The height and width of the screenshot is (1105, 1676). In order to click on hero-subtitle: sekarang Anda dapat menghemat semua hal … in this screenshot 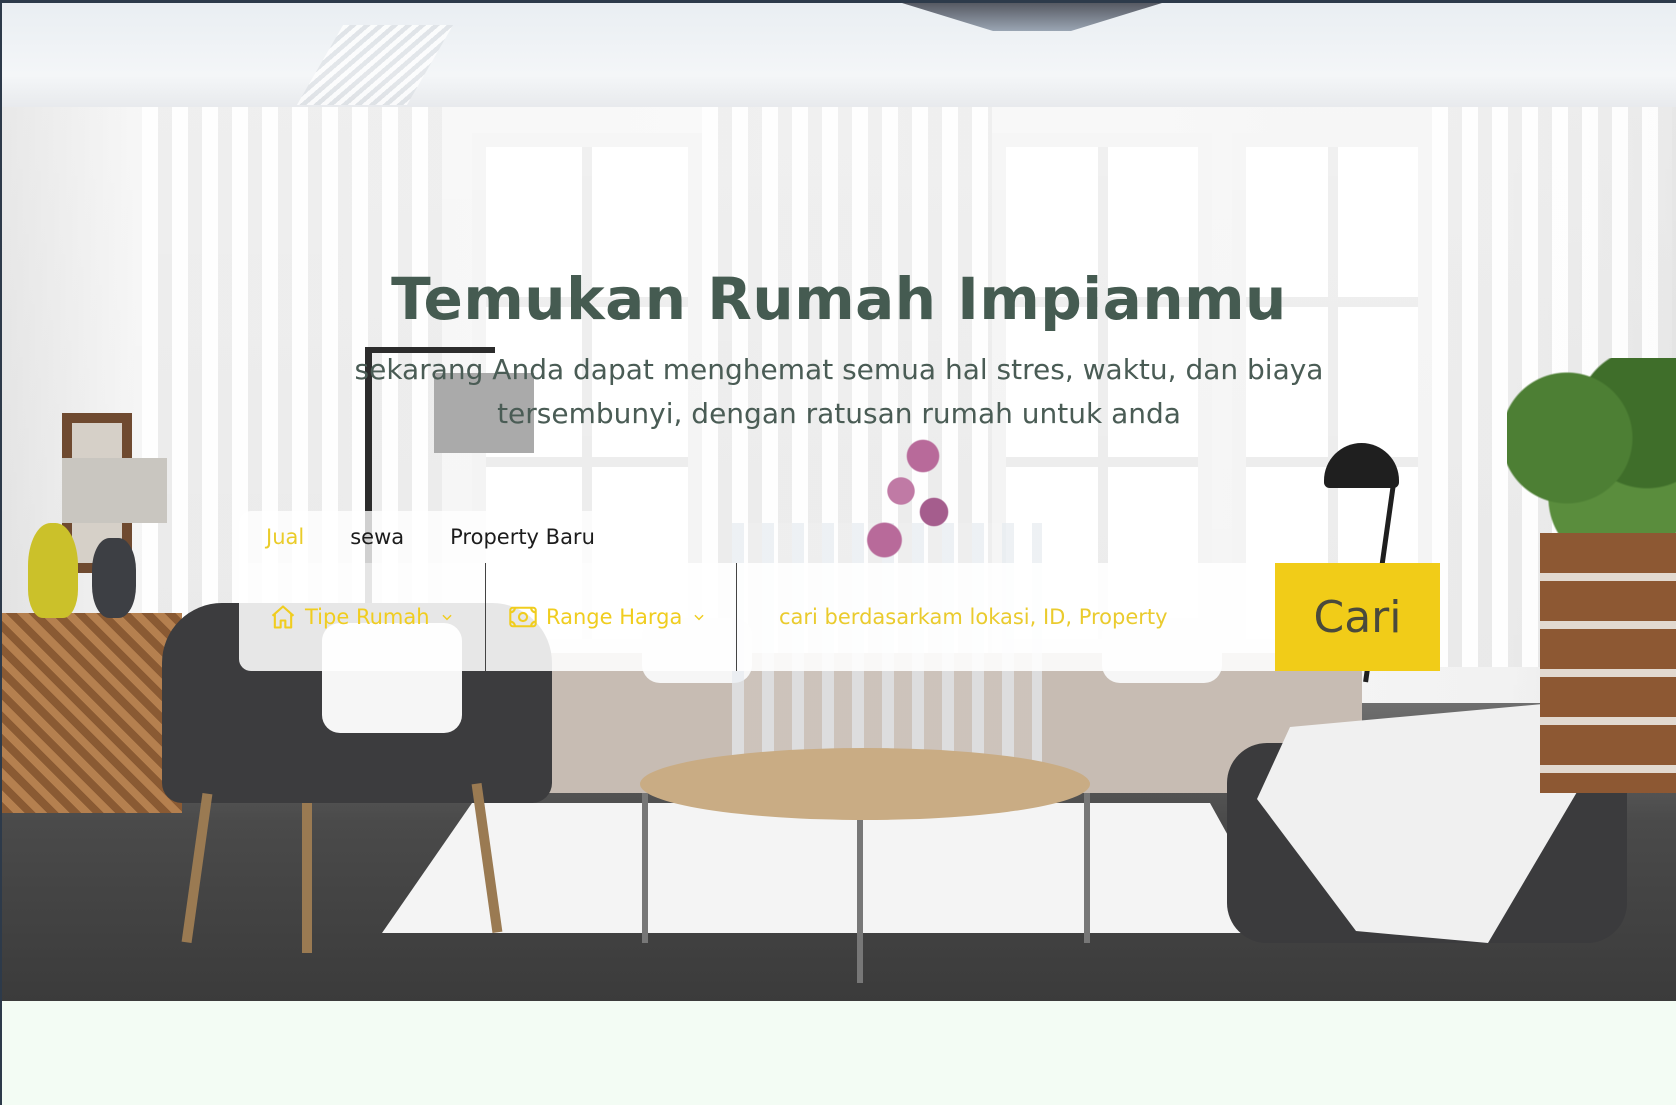, I will do `click(839, 391)`.